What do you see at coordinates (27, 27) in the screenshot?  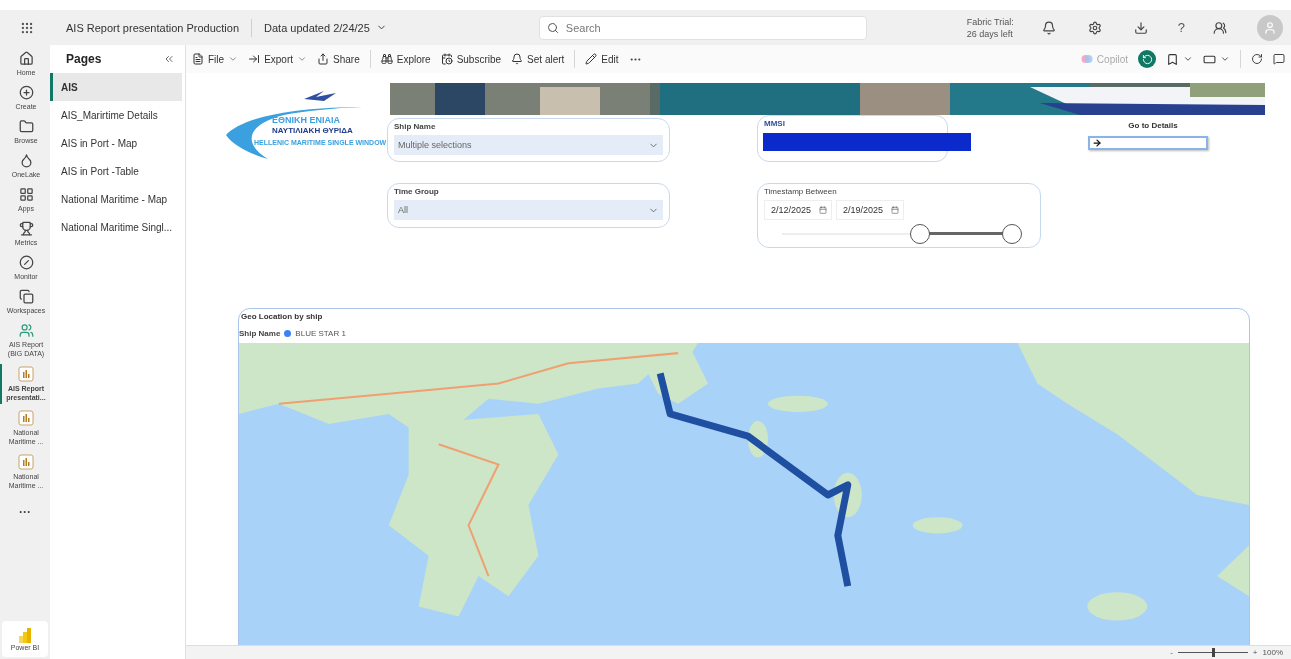 I see `app-launcher-icon` at bounding box center [27, 27].